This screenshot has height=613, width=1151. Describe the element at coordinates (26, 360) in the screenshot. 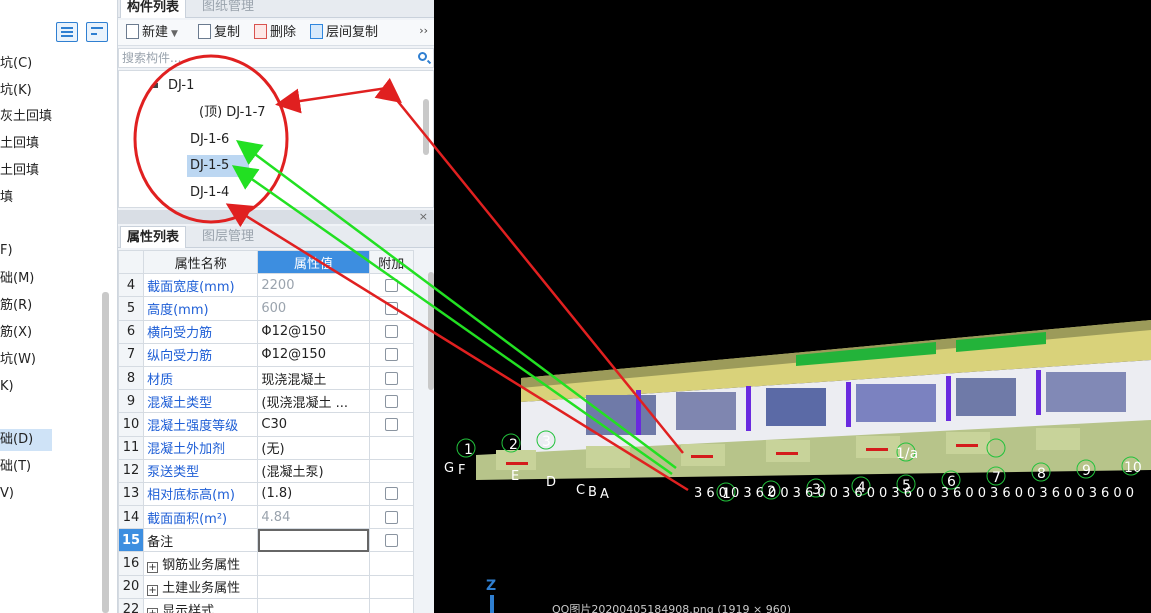

I see `nav-item: 坑(W)` at that location.